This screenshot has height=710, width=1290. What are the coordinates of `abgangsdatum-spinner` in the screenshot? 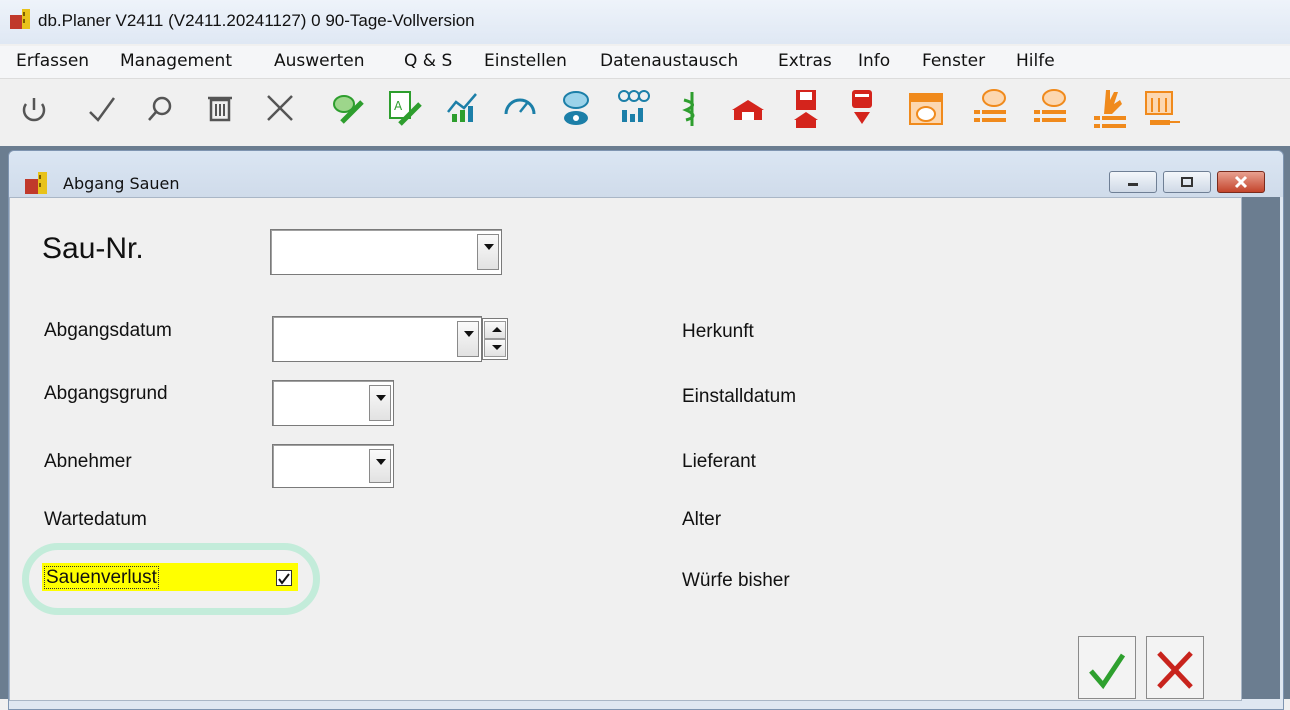 It's located at (495, 339).